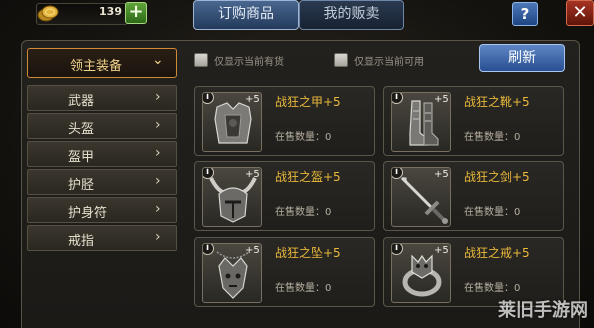 The image size is (594, 328). Describe the element at coordinates (284, 196) in the screenshot. I see `item-card: i +5 战狂之盔+5 在售数量：0` at that location.